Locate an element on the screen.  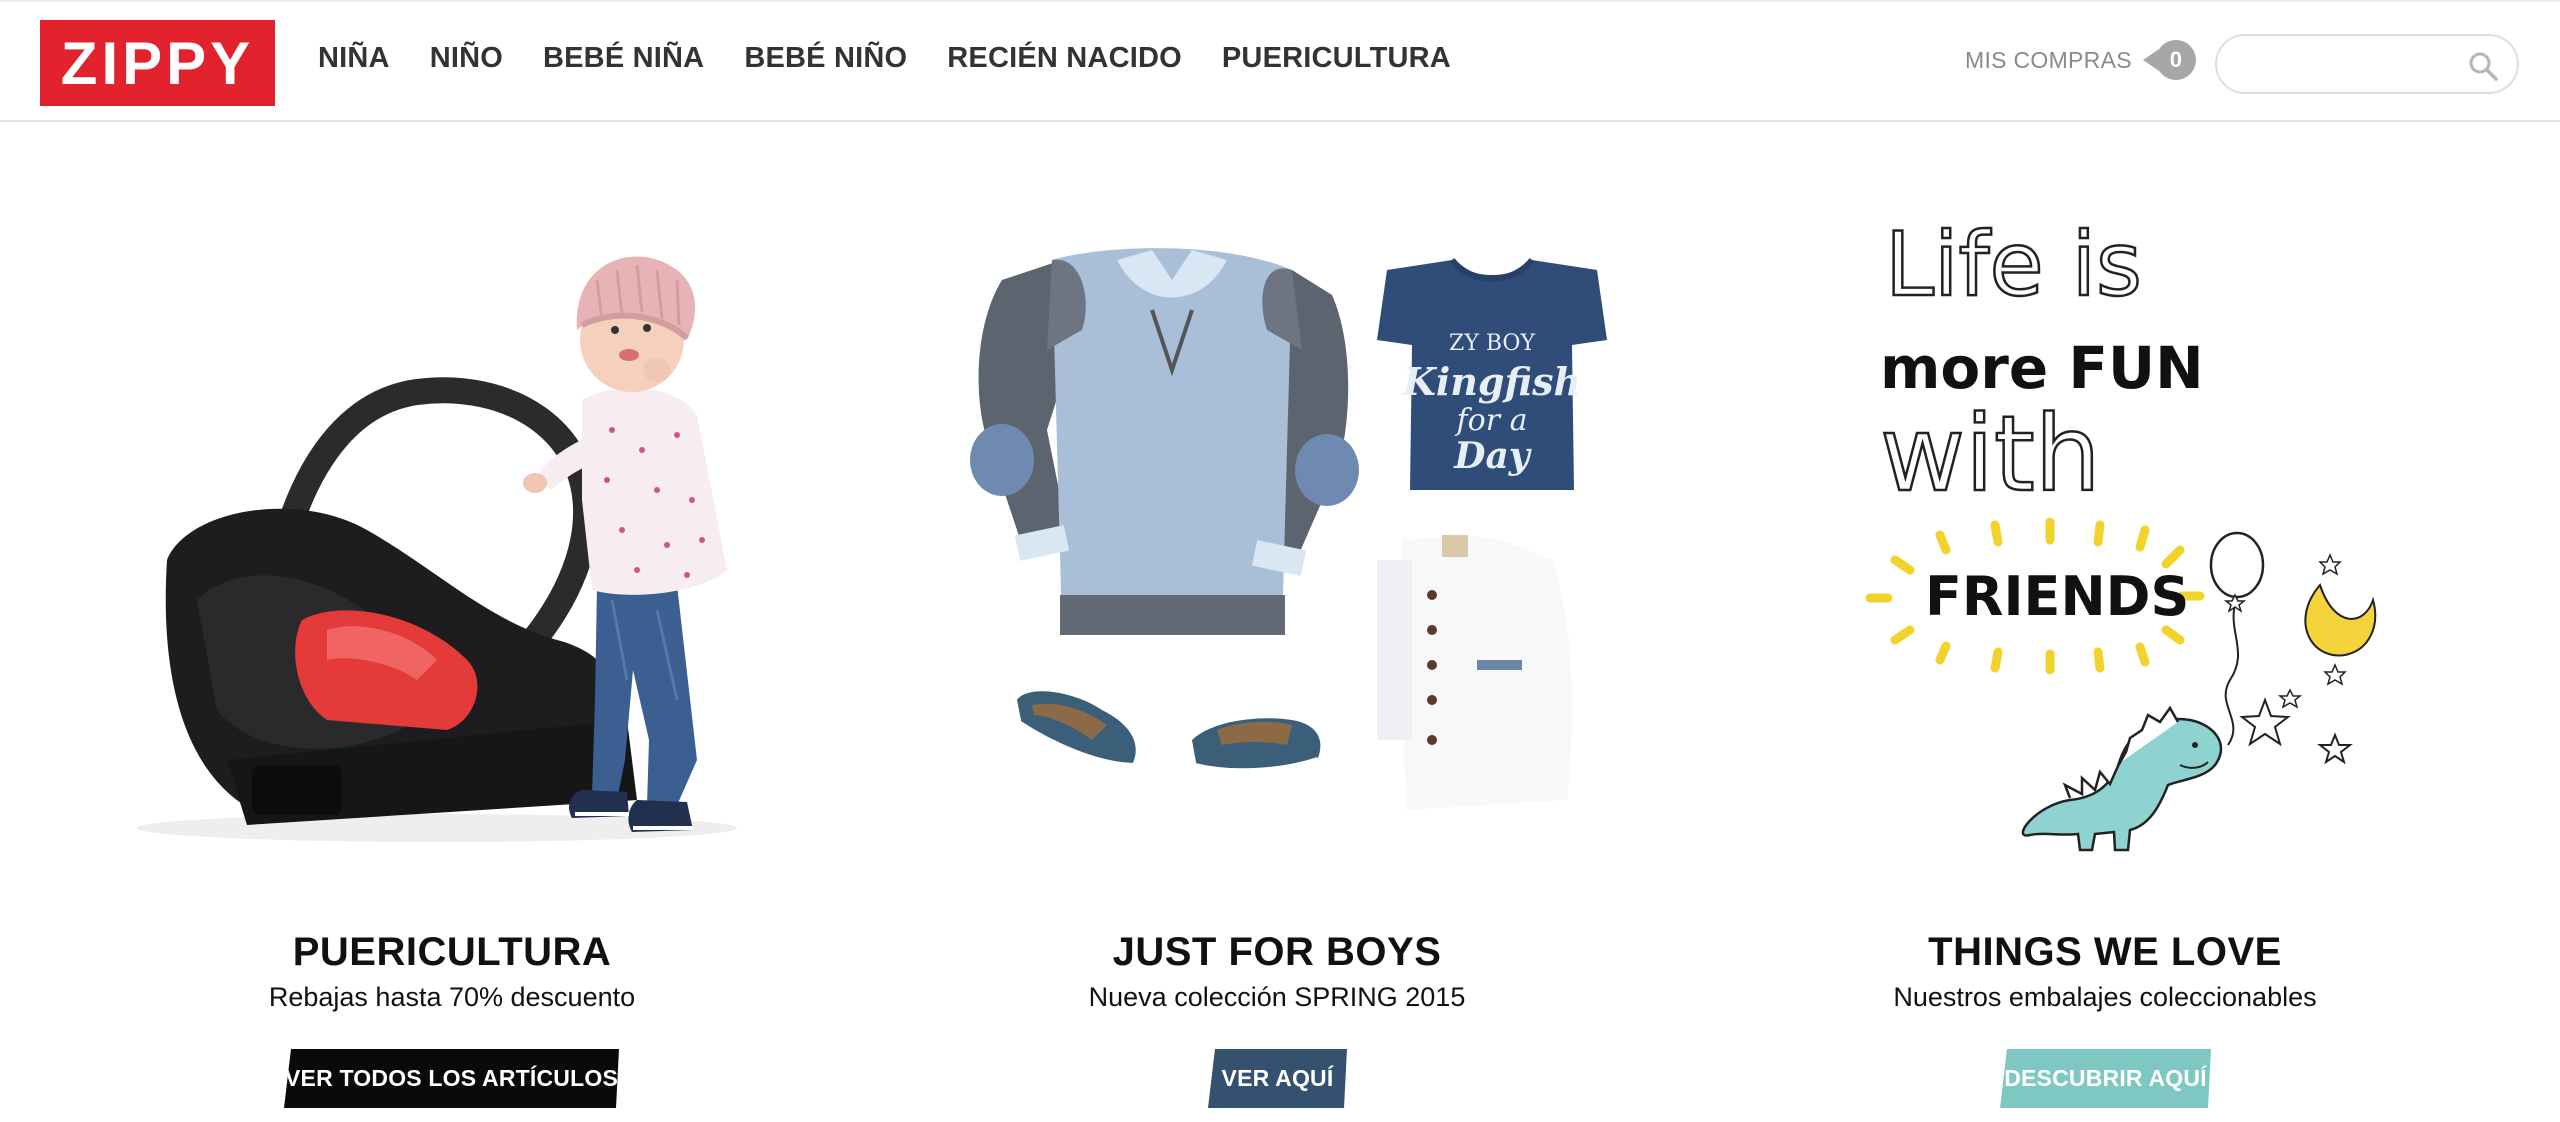
ver-todos-articulos-button: VER TODOS LOS ARTÍCULOS is located at coordinates (451, 1078).